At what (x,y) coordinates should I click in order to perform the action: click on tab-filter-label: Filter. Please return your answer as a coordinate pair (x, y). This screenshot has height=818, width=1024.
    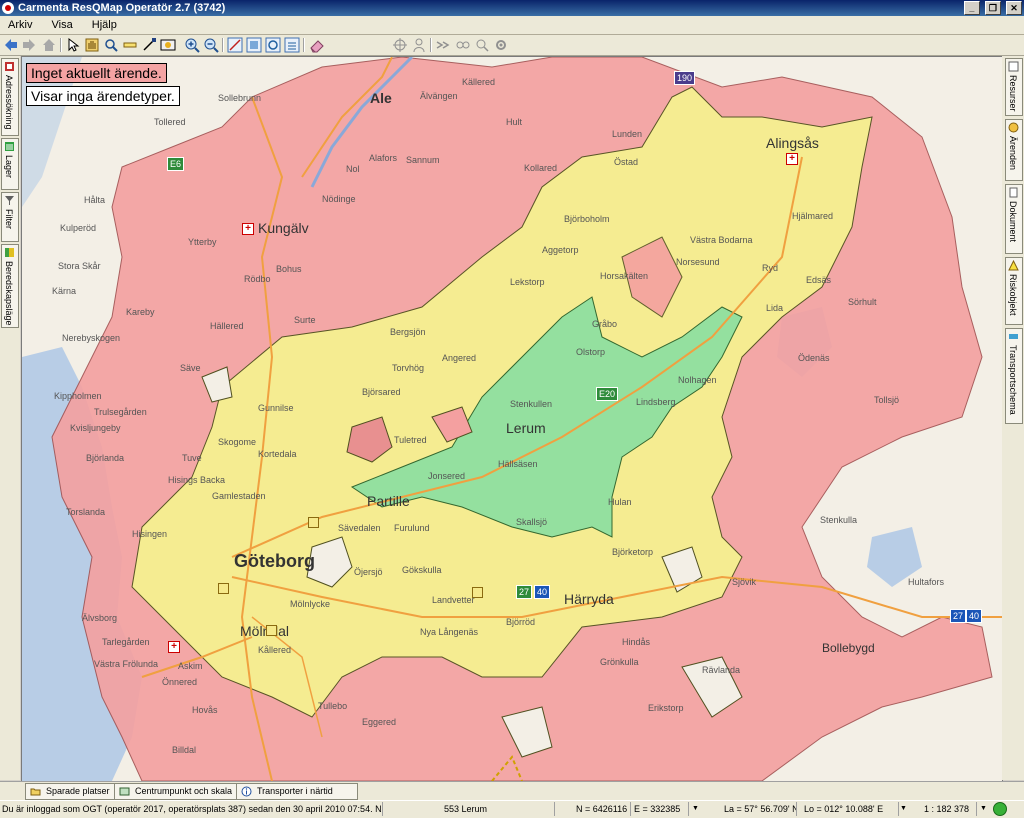
    Looking at the image, I should click on (9, 219).